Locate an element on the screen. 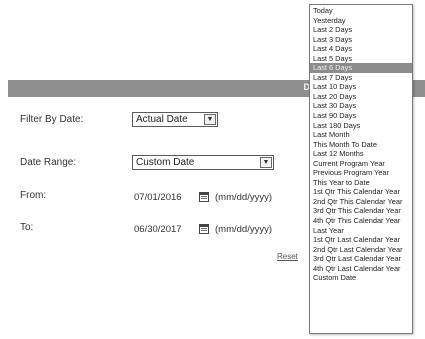 The image size is (425, 339). from-date-format-hint: (mm/dd/yyyy) is located at coordinates (243, 197).